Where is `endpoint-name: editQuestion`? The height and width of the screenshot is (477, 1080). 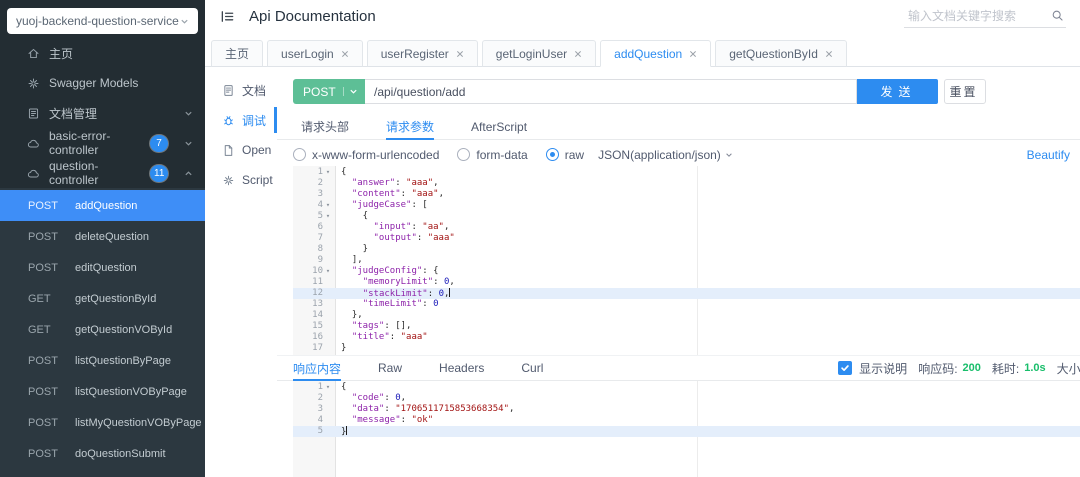 endpoint-name: editQuestion is located at coordinates (106, 267).